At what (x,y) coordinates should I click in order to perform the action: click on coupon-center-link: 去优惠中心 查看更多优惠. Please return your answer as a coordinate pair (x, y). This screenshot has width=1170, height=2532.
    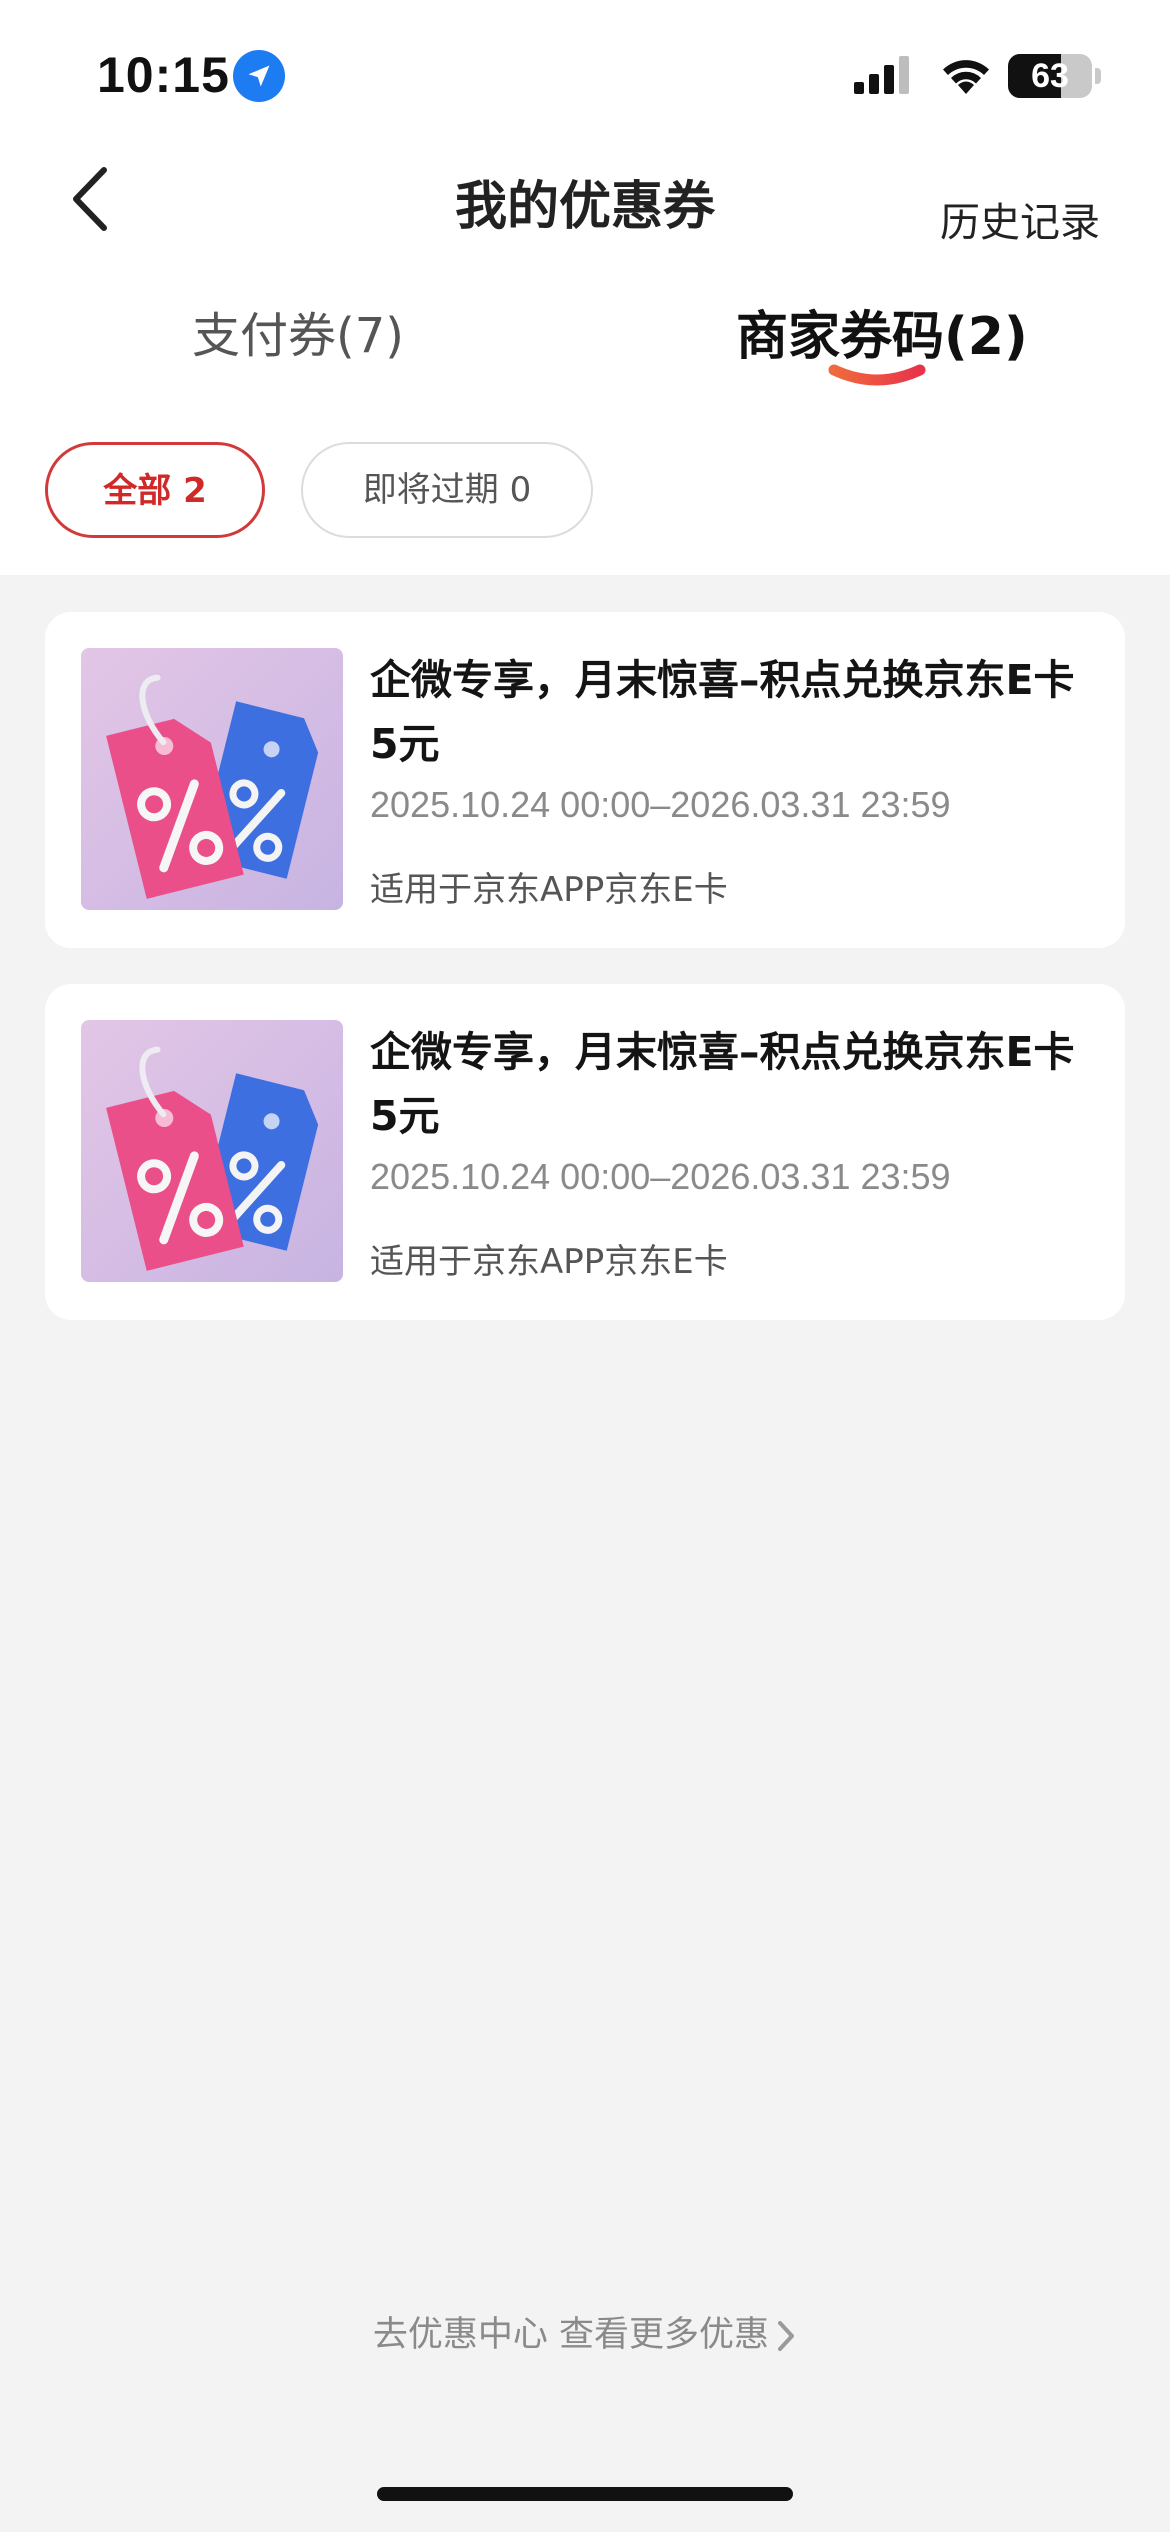
    Looking at the image, I should click on (585, 2331).